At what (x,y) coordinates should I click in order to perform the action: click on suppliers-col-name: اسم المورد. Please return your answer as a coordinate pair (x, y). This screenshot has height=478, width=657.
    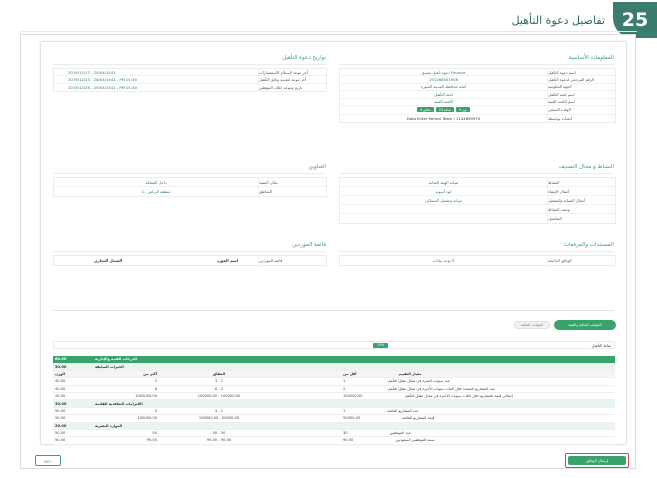
    Looking at the image, I should click on (227, 260).